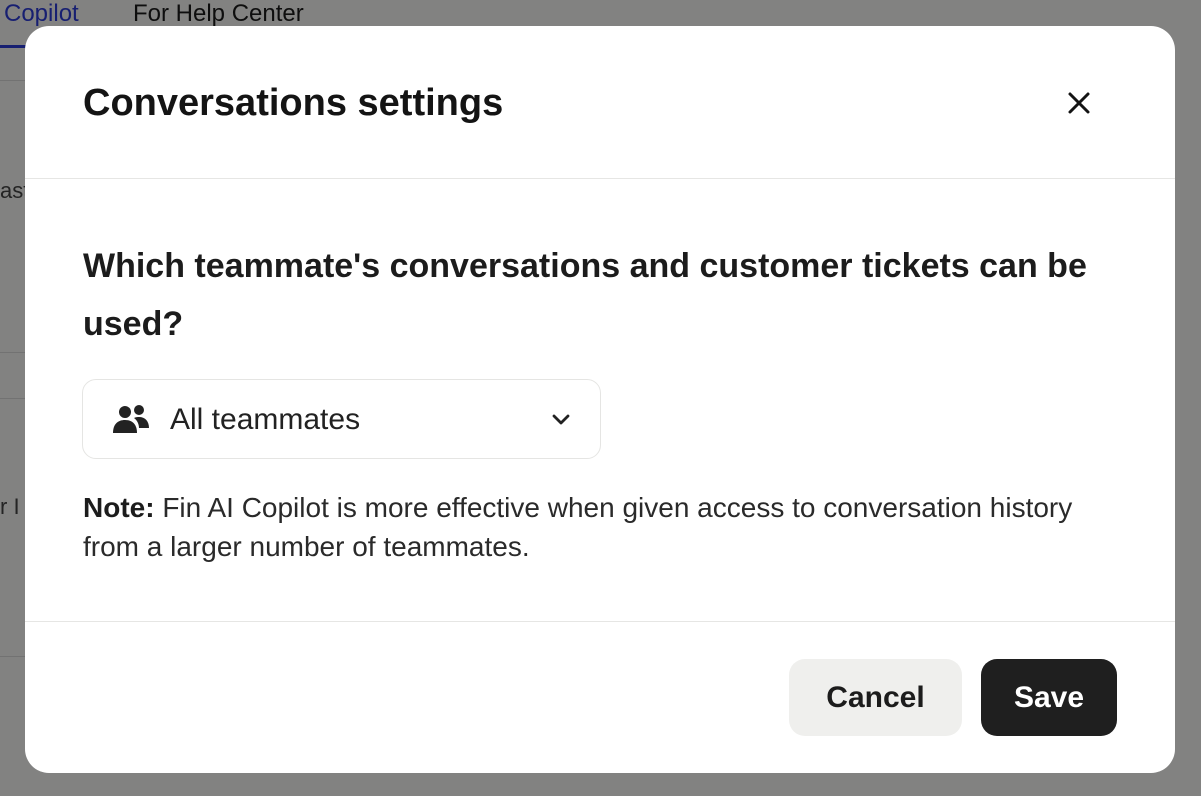 Image resolution: width=1201 pixels, height=796 pixels. I want to click on chevron-down-icon, so click(561, 419).